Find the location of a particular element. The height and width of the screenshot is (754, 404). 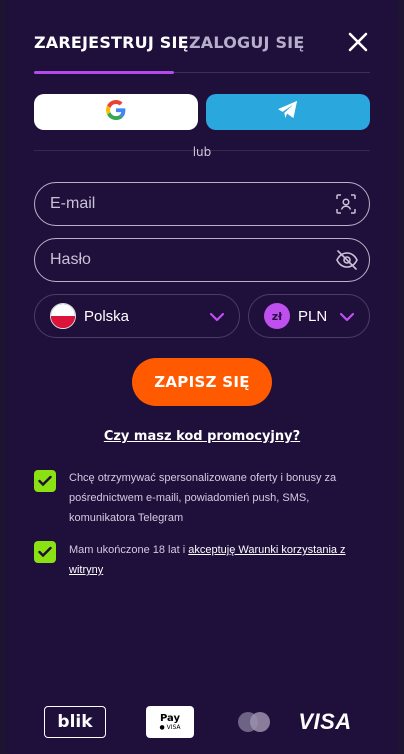

mastercard-icon is located at coordinates (254, 722).